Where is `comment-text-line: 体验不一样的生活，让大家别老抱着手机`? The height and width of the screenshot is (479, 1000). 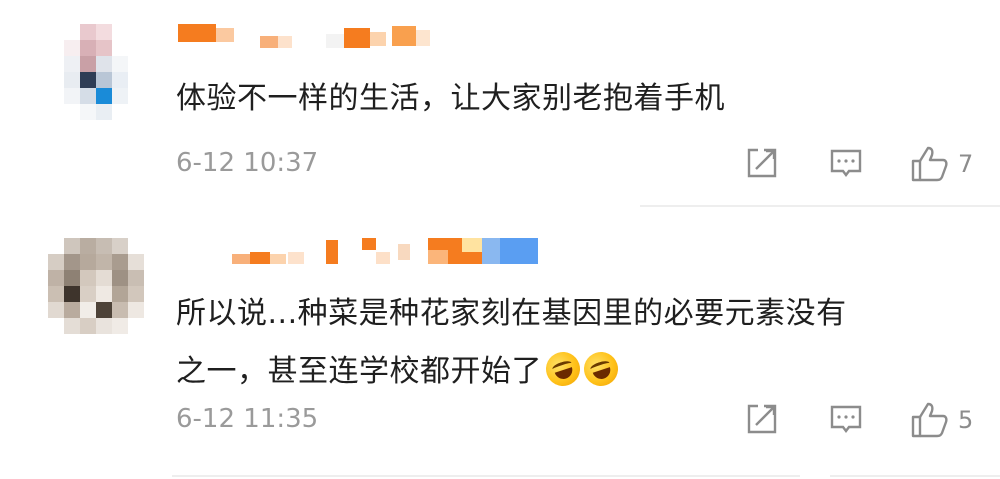
comment-text-line: 体验不一样的生活，让大家别老抱着手机 is located at coordinates (450, 98).